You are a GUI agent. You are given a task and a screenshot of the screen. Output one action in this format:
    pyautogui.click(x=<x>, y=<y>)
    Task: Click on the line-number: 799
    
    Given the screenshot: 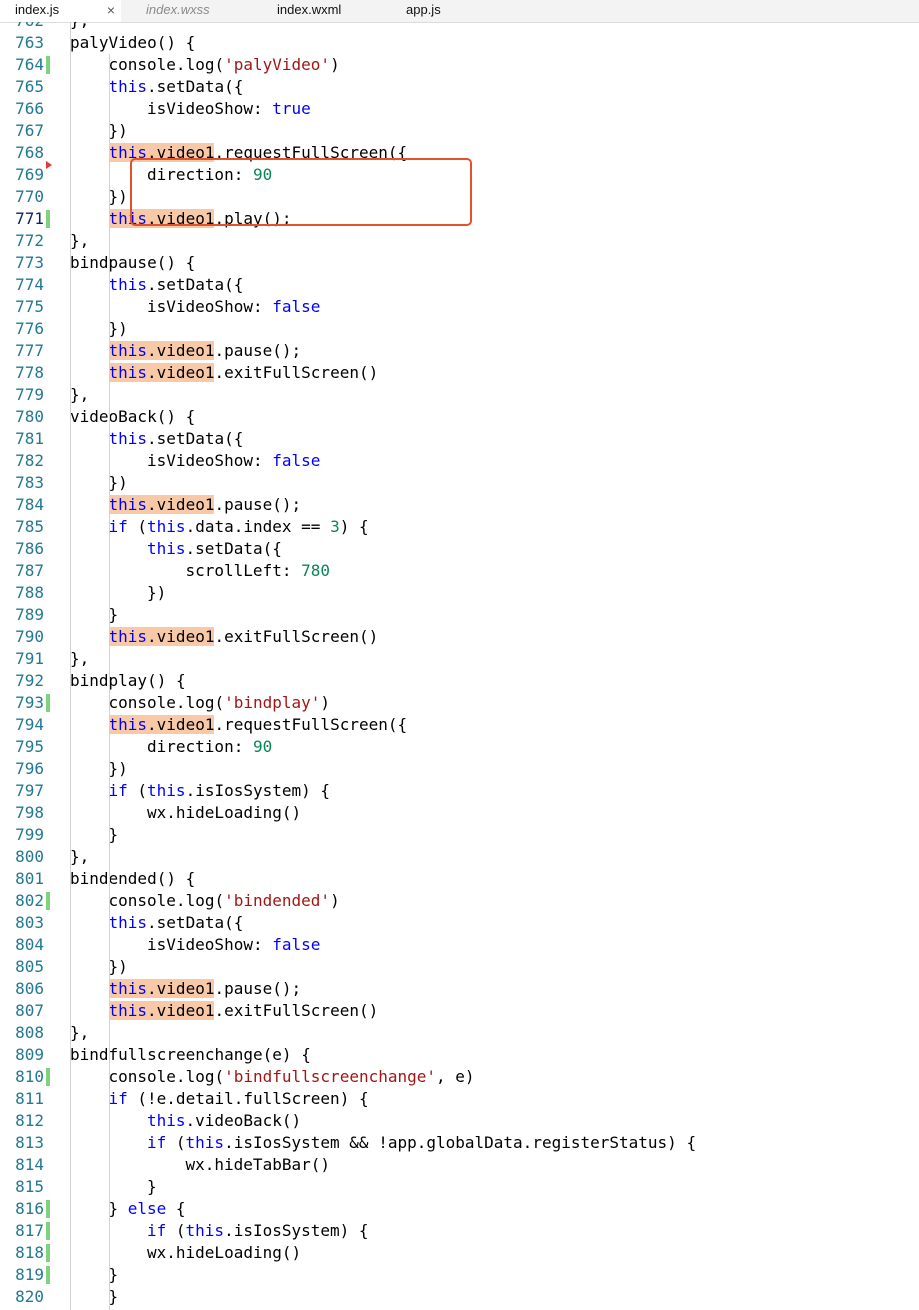 What is the action you would take?
    pyautogui.click(x=22, y=835)
    